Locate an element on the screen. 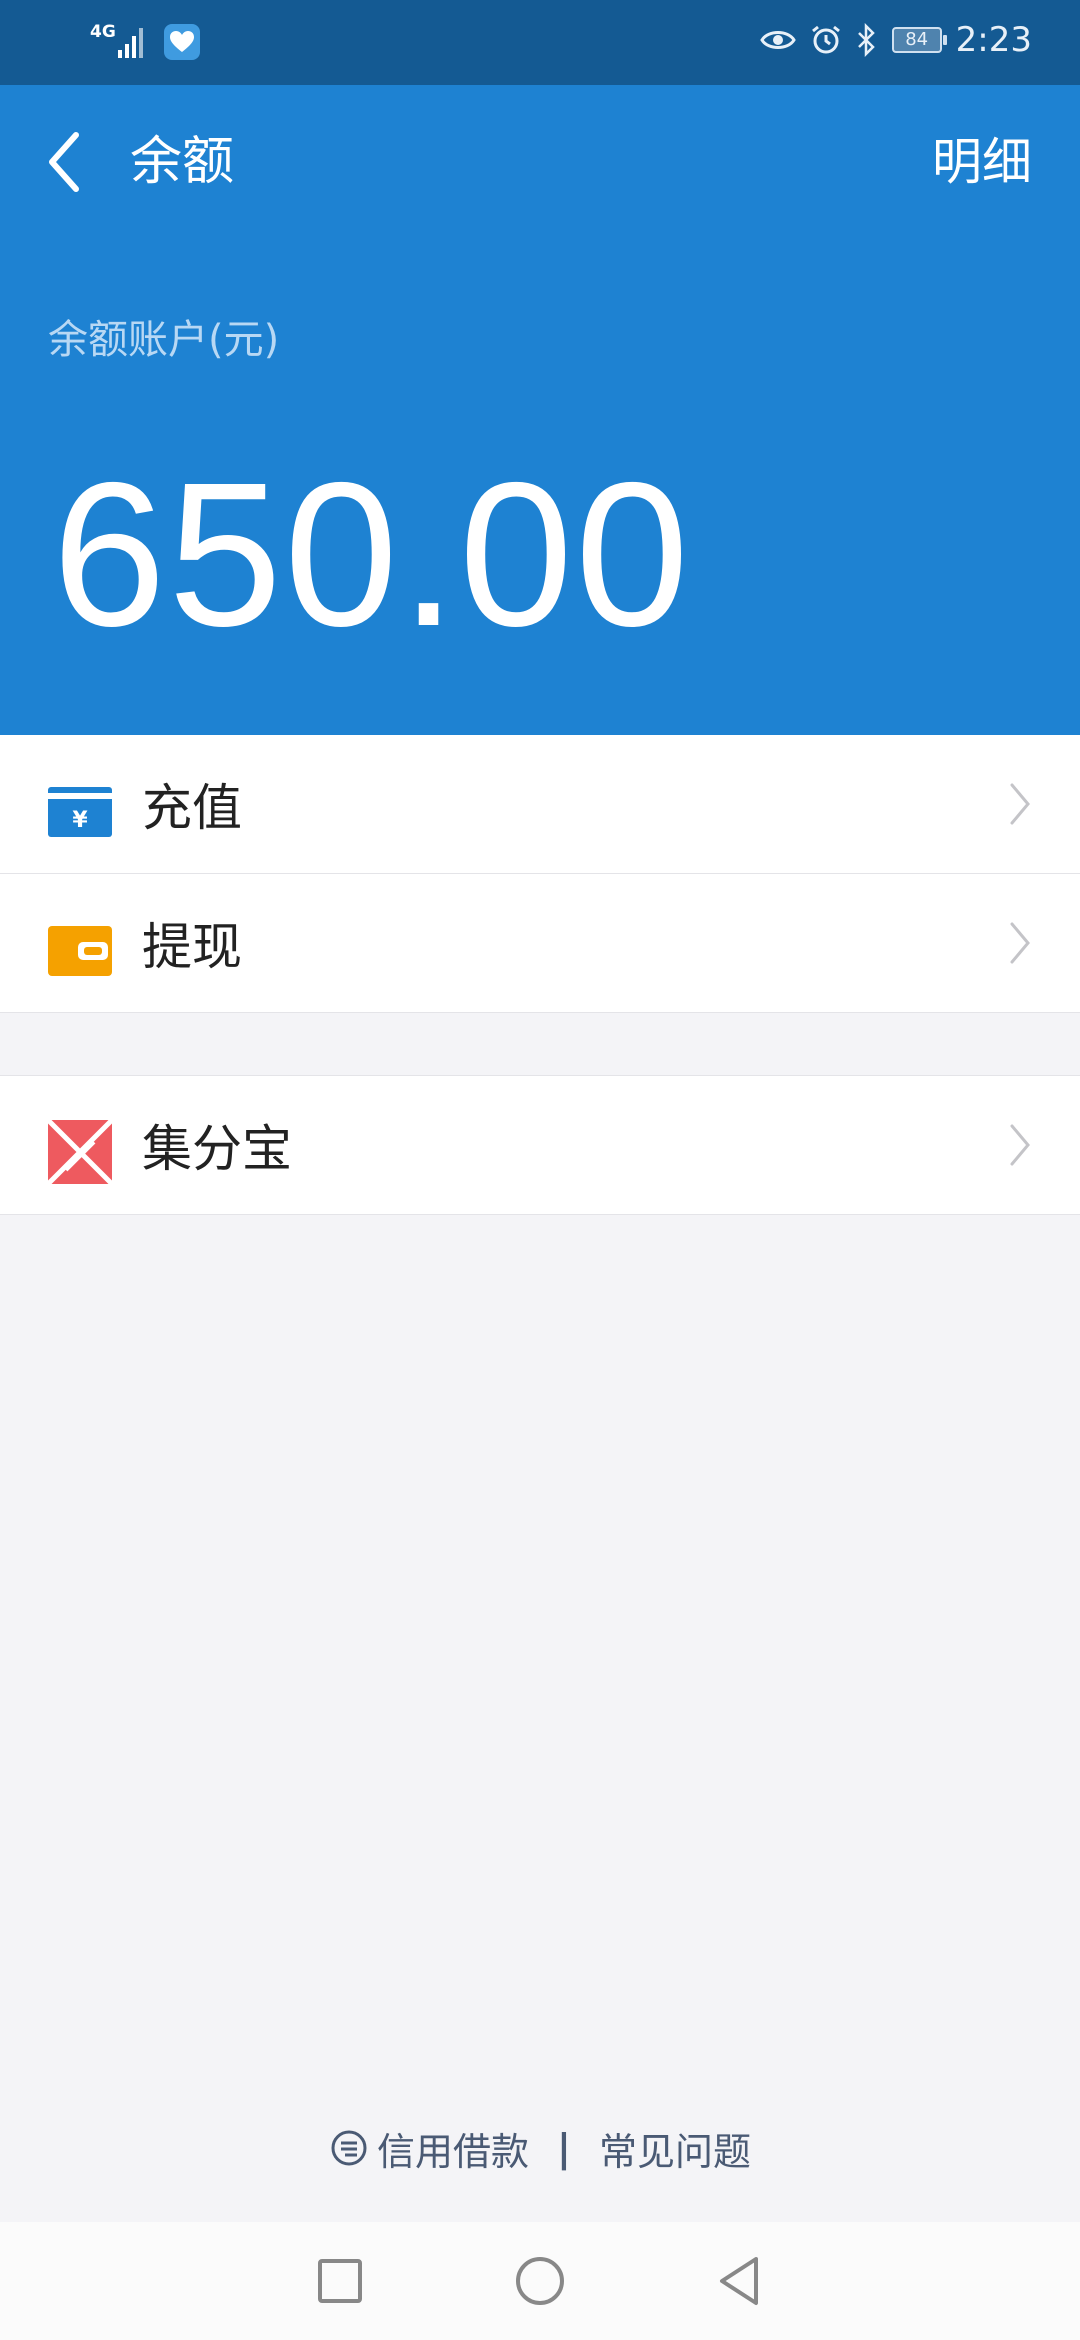 The height and width of the screenshot is (2340, 1080). app-notification-icon is located at coordinates (182, 42).